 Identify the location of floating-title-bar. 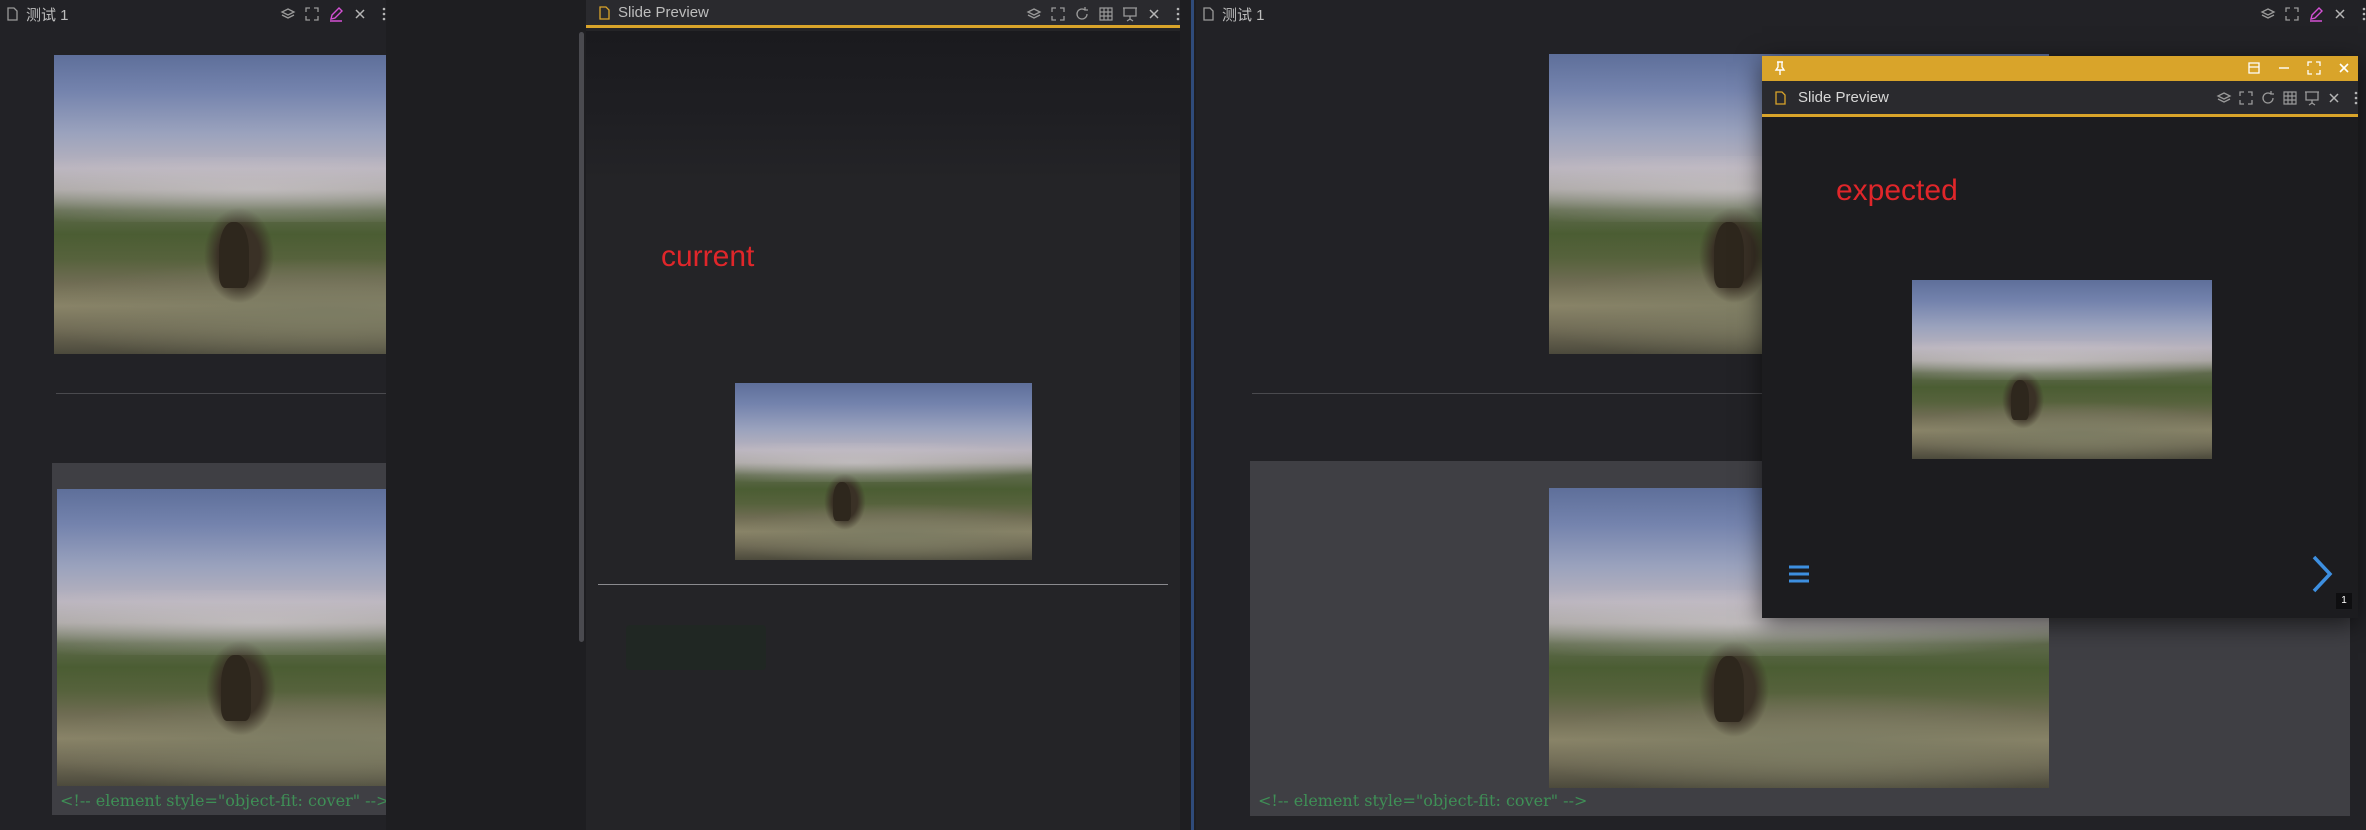
(2060, 68).